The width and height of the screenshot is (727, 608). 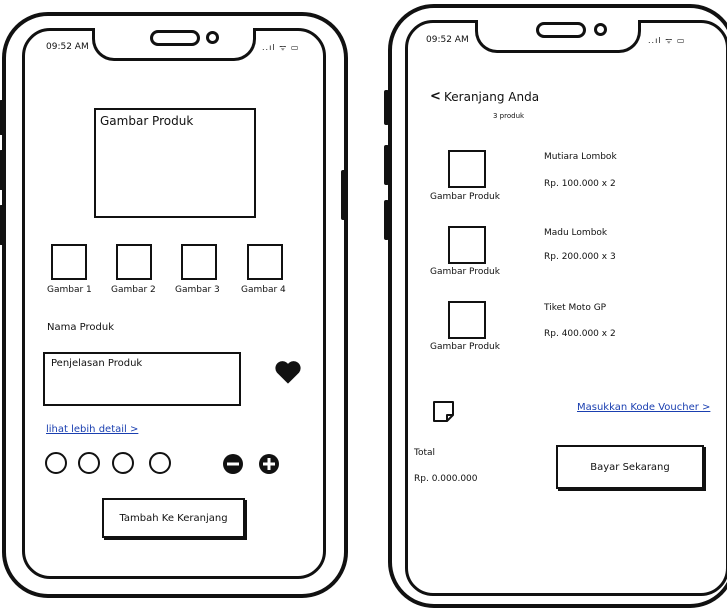 I want to click on cart-count: 3 produk, so click(x=509, y=116).